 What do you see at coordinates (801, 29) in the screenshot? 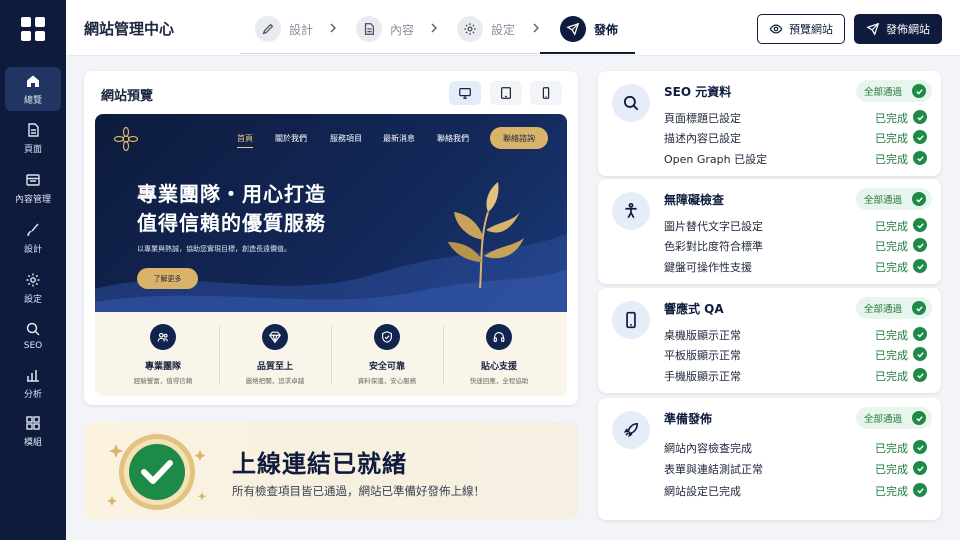
I see `preview-site-button: 預覽網站` at bounding box center [801, 29].